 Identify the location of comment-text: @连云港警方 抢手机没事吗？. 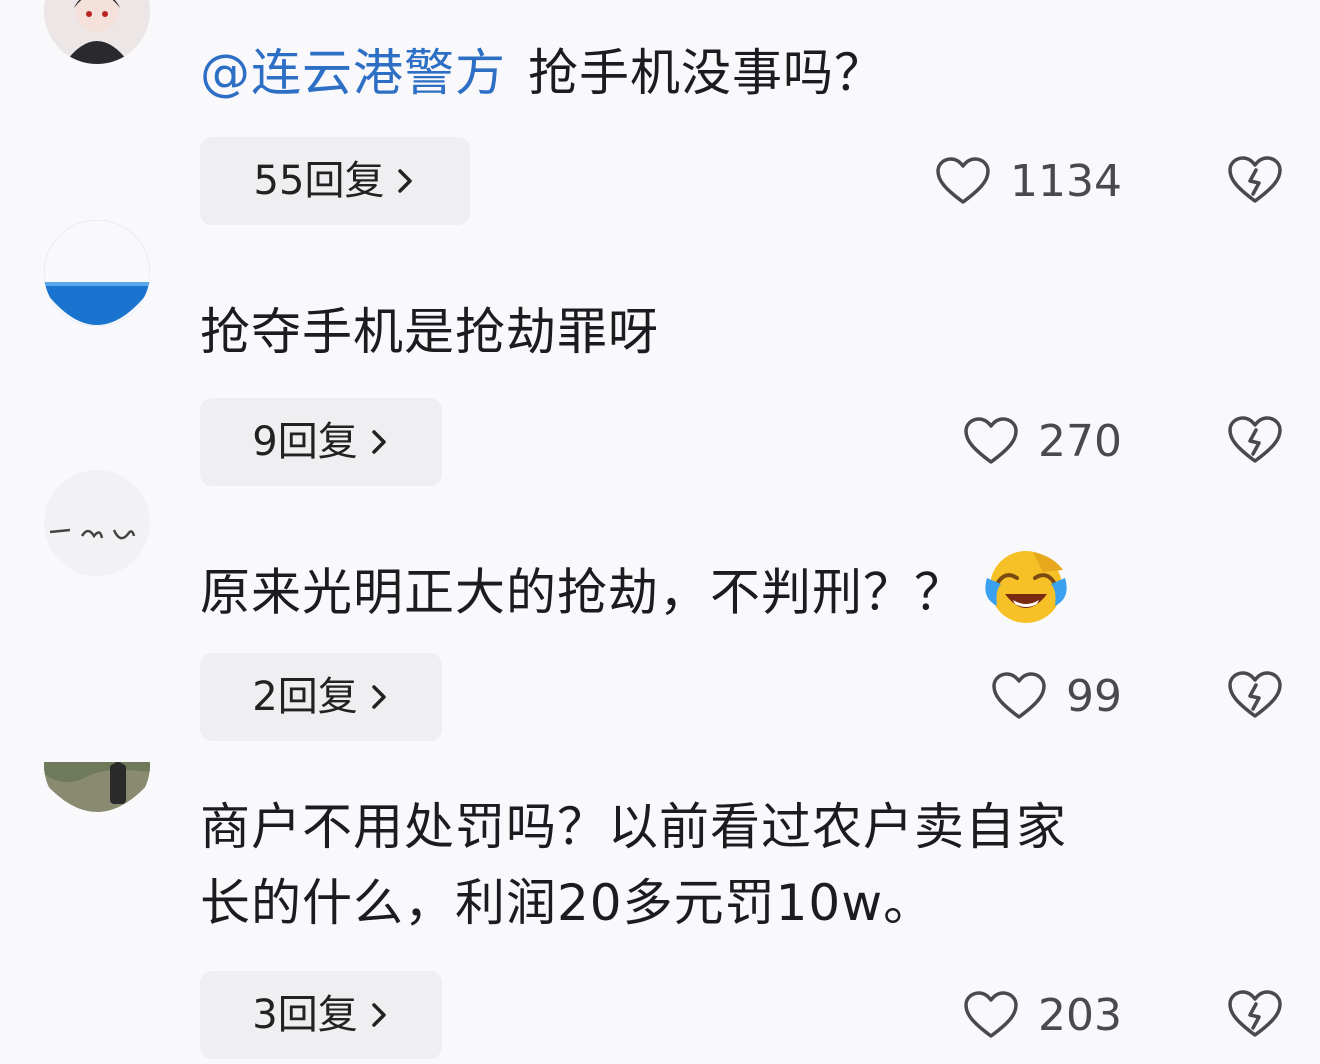
(740, 73).